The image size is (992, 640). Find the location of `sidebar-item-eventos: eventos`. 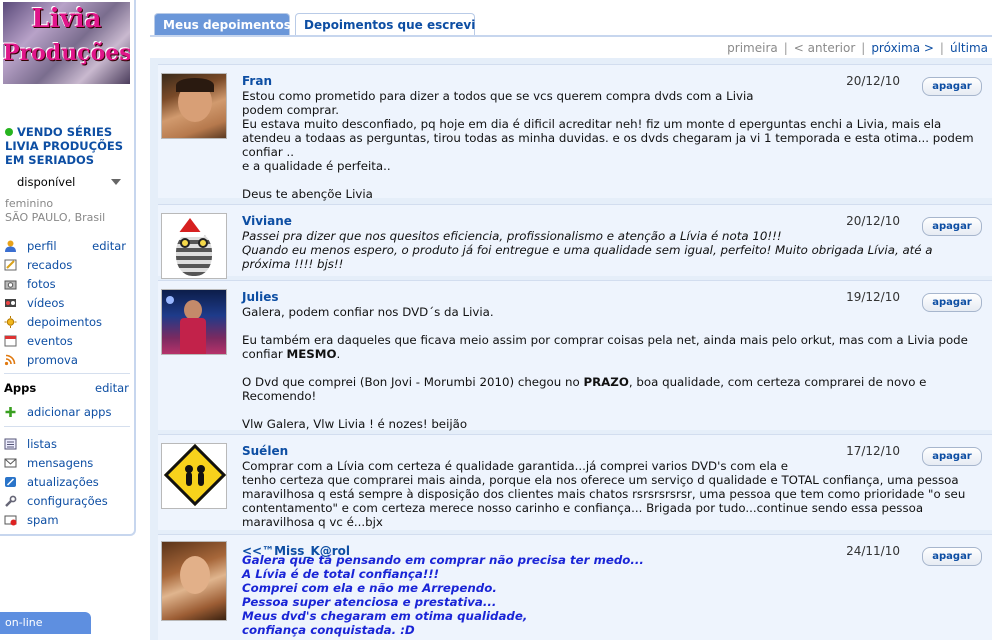

sidebar-item-eventos: eventos is located at coordinates (67, 341).